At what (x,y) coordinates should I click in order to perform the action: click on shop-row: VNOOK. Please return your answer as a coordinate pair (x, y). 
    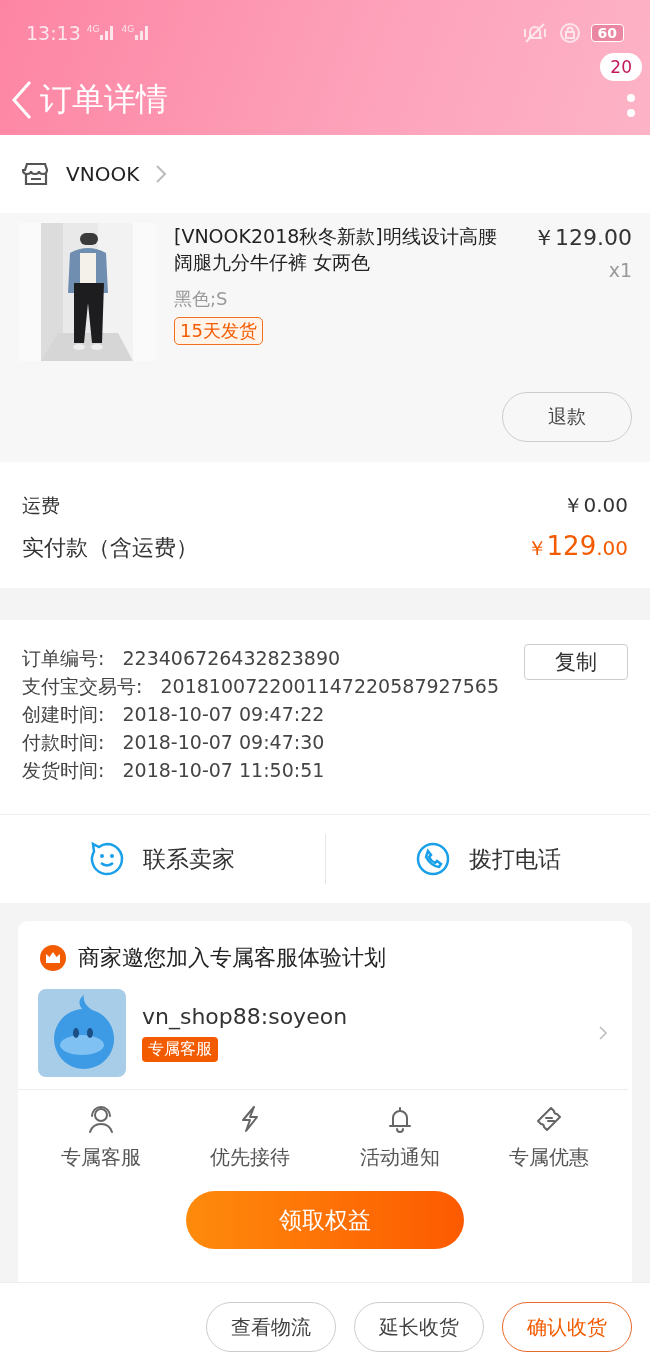
    Looking at the image, I should click on (325, 174).